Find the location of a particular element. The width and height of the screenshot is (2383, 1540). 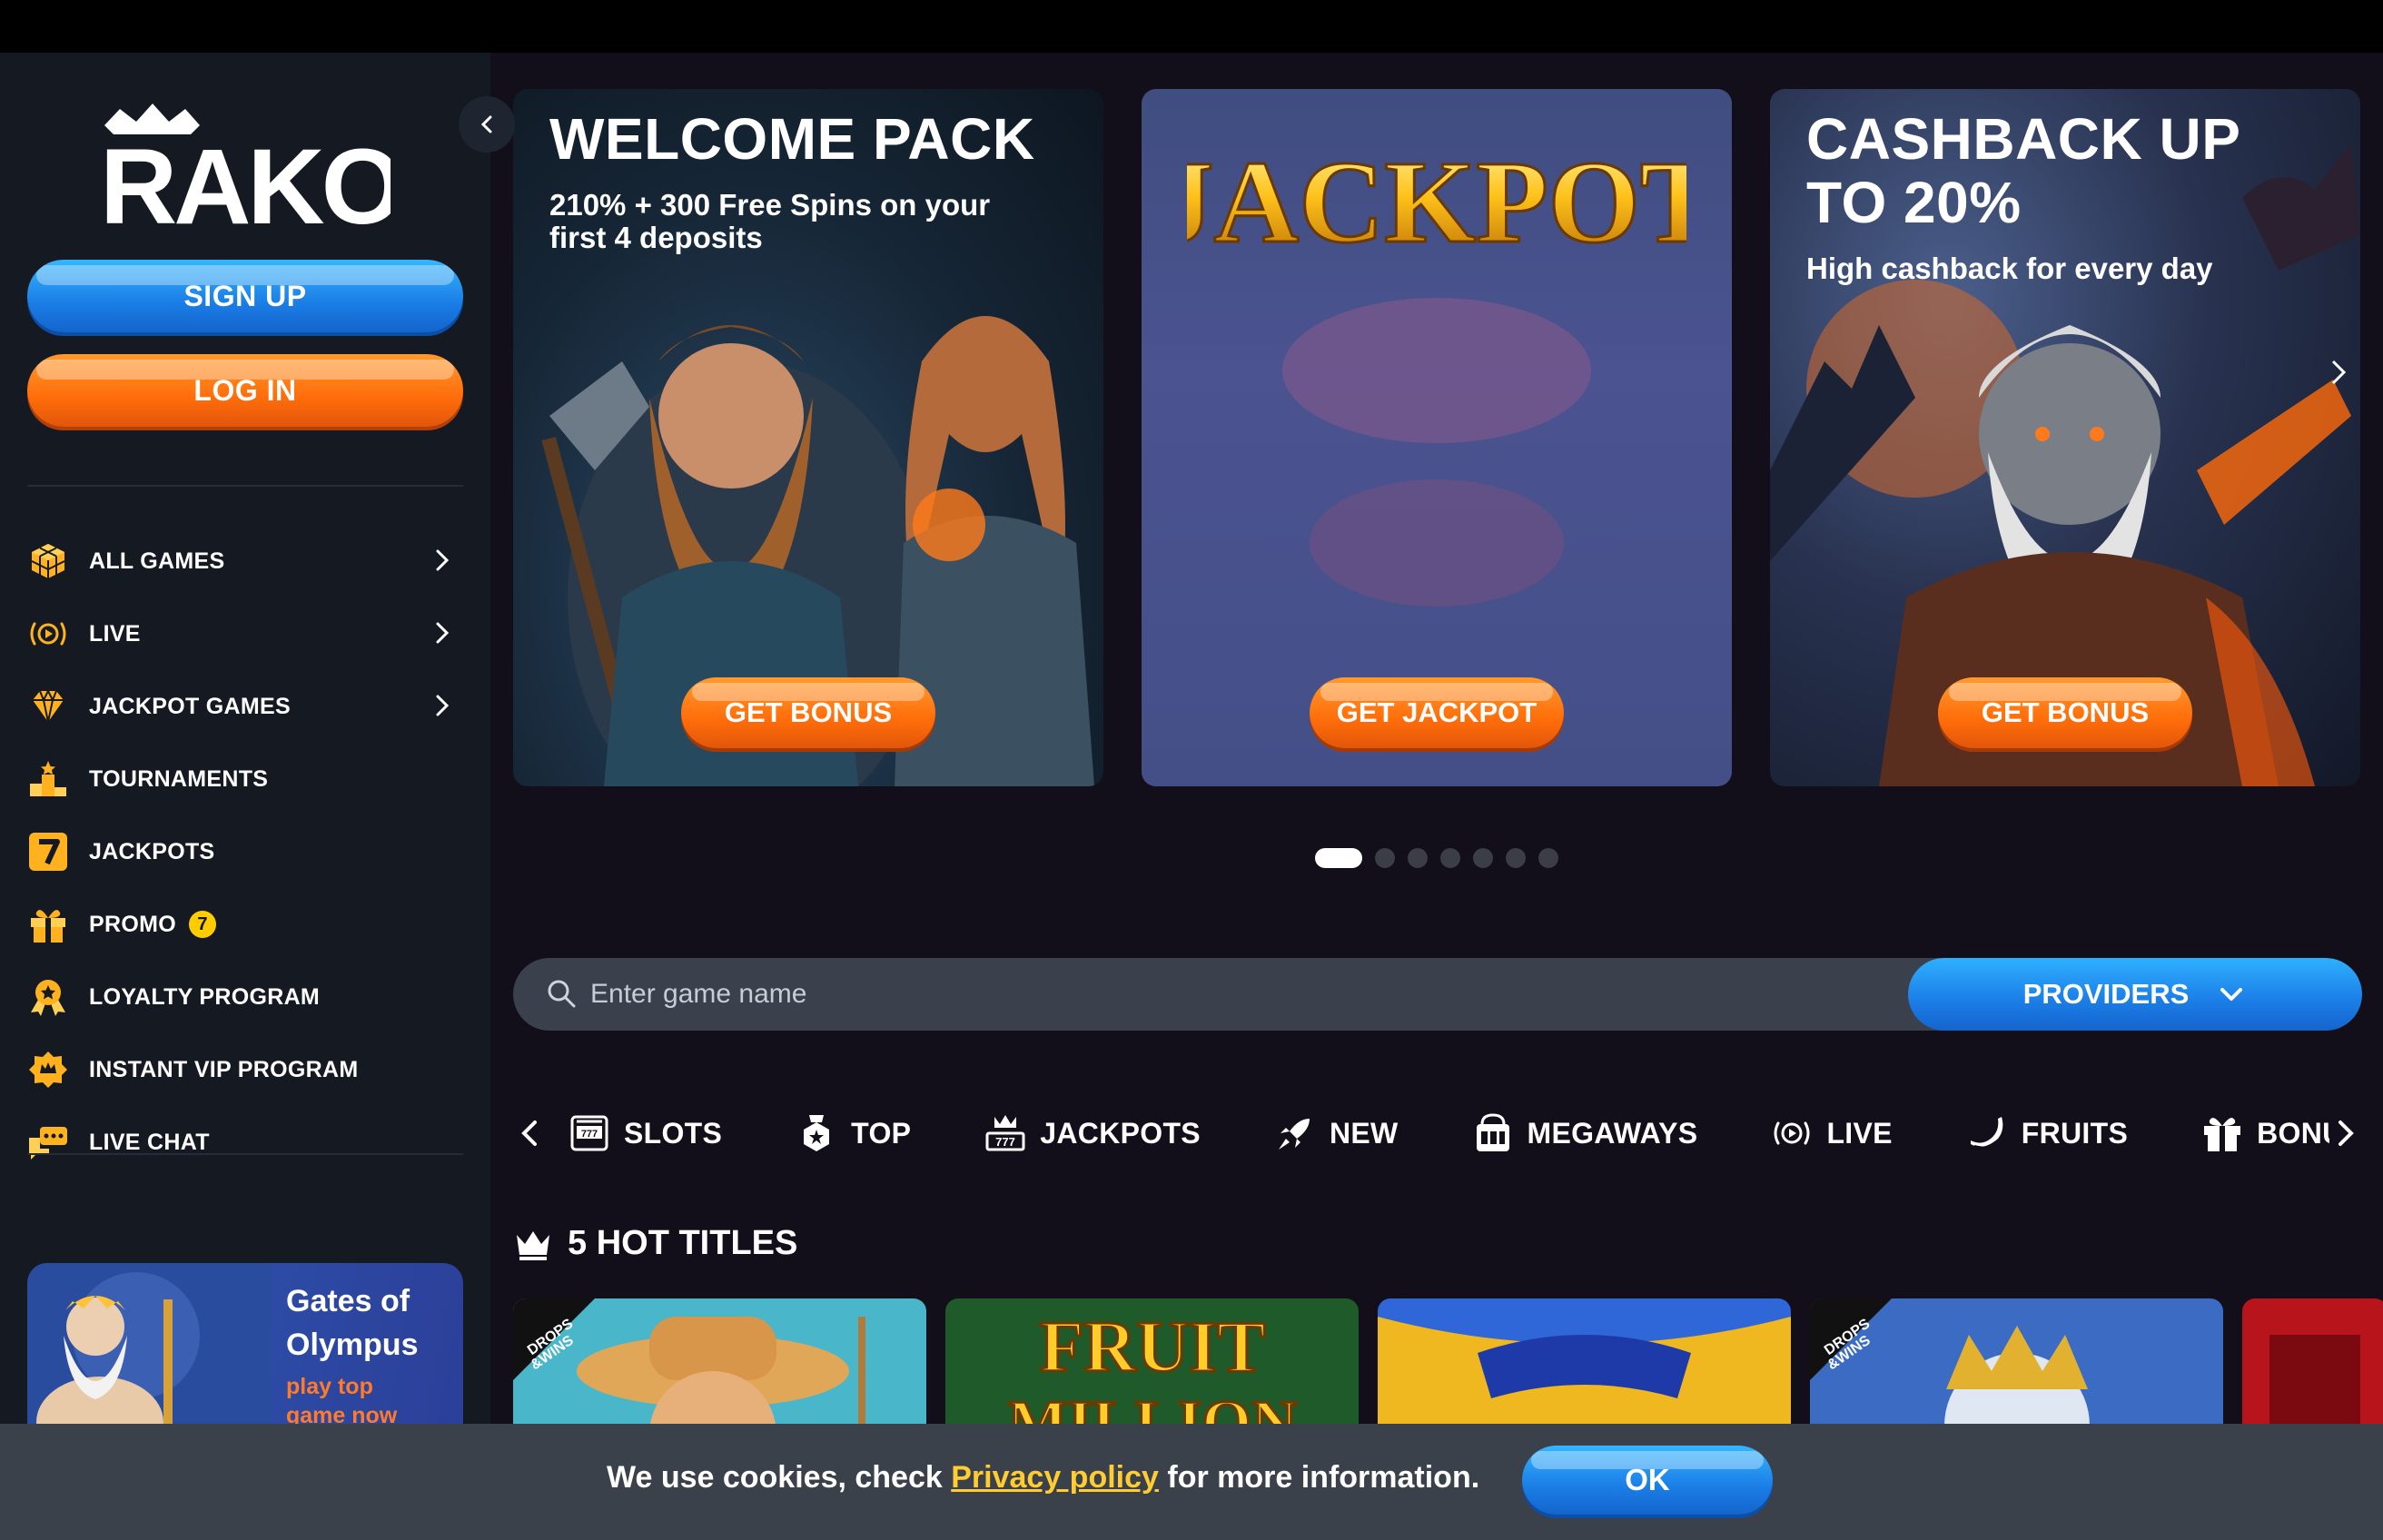

banner-subtitle-line: 210% + 300 Free Spins on your is located at coordinates (770, 205).